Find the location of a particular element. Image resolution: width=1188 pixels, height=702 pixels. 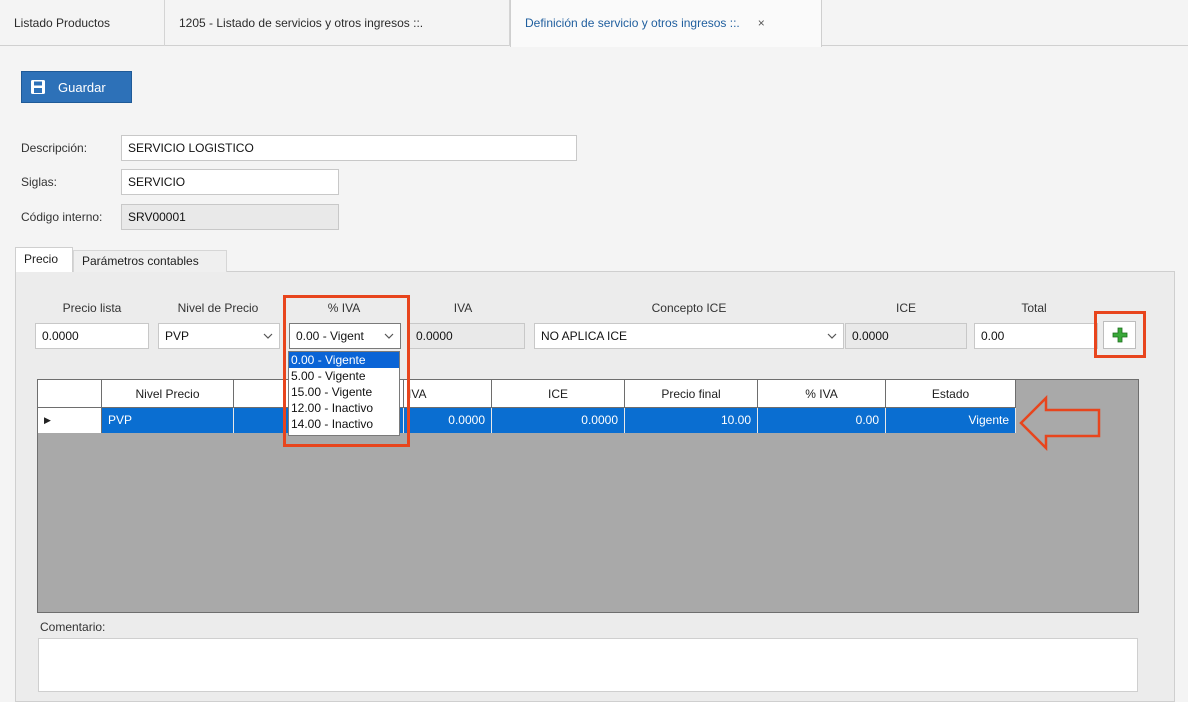

iva-header: IVA is located at coordinates (463, 308).